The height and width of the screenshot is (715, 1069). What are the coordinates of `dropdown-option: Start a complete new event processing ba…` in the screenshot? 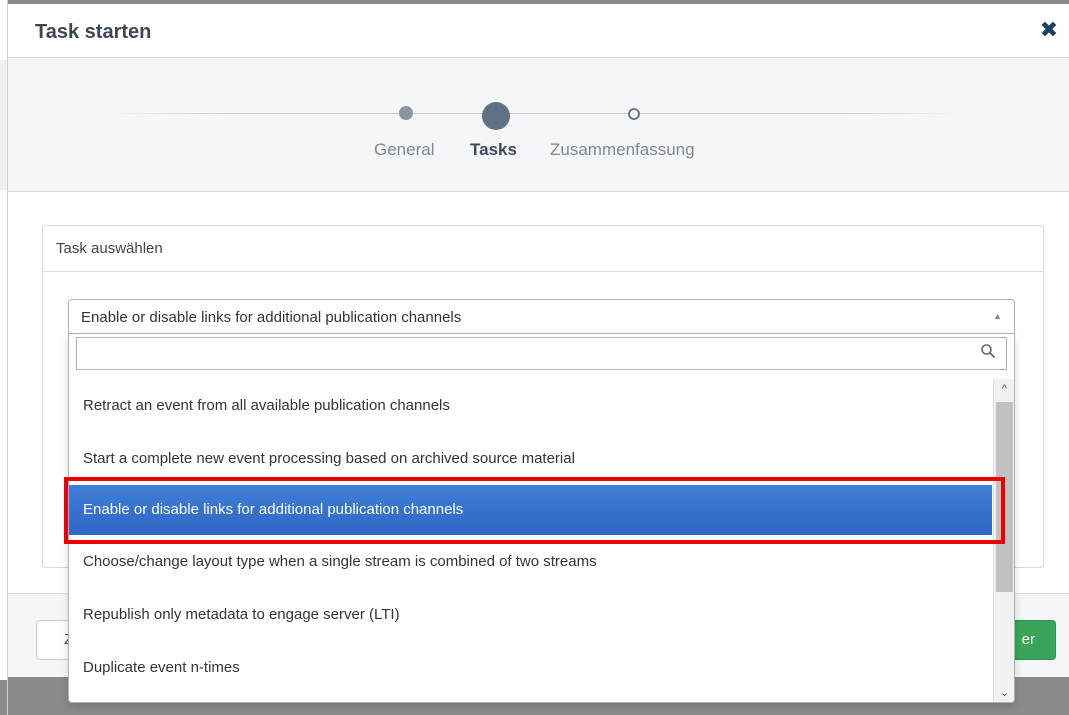 It's located at (530, 458).